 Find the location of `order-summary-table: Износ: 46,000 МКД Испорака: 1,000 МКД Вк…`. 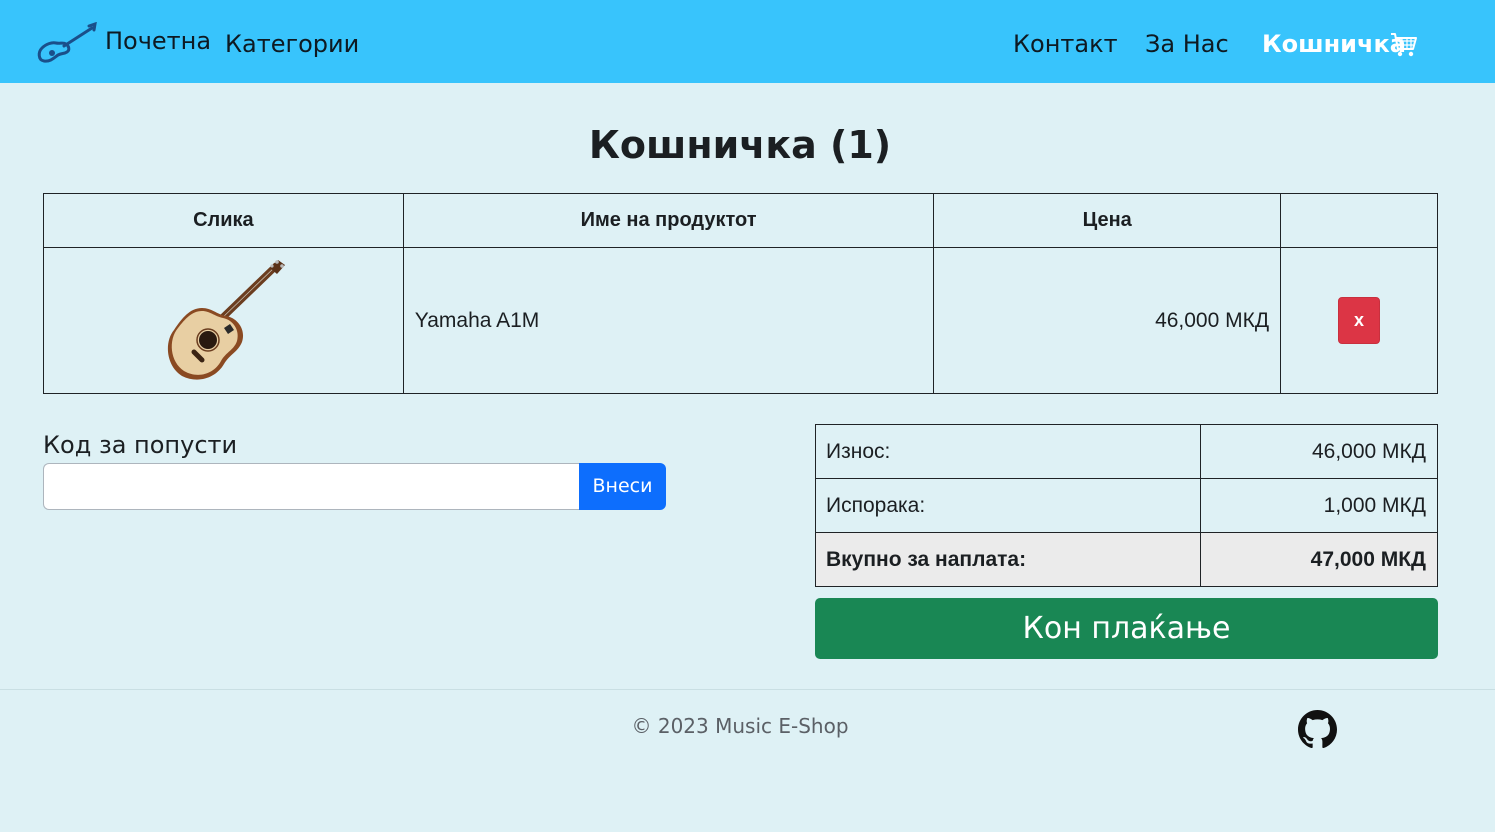

order-summary-table: Износ: 46,000 МКД Испорака: 1,000 МКД Вк… is located at coordinates (1126, 505).